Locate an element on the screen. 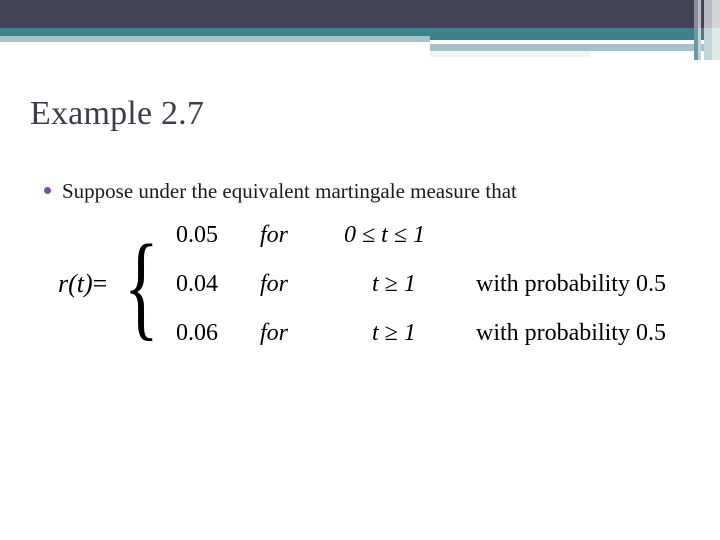 The height and width of the screenshot is (540, 720). banner-band-teal-left is located at coordinates (215, 32).